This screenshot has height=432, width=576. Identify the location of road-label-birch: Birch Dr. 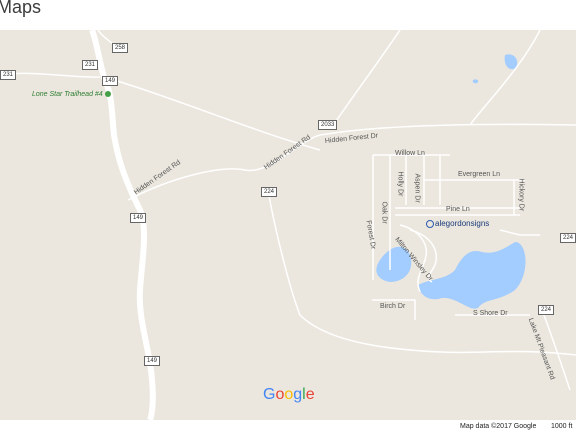
(393, 306).